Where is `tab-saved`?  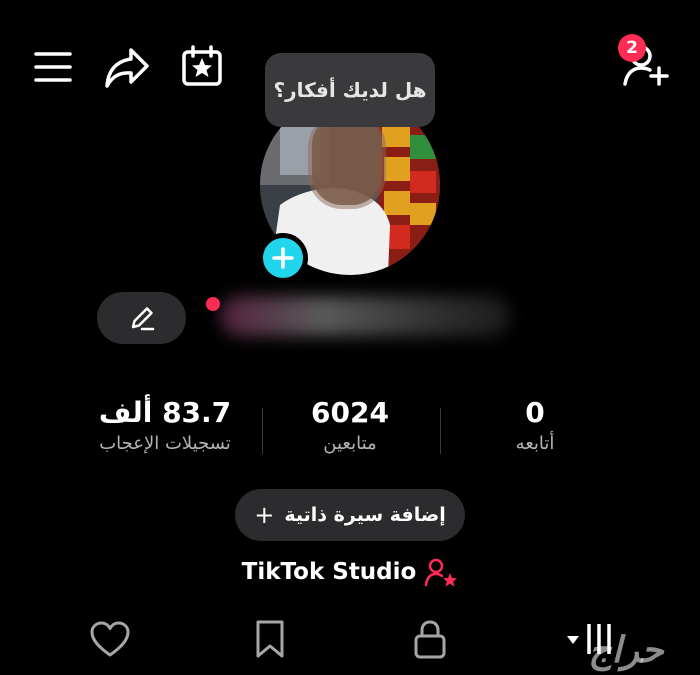
tab-saved is located at coordinates (270, 639).